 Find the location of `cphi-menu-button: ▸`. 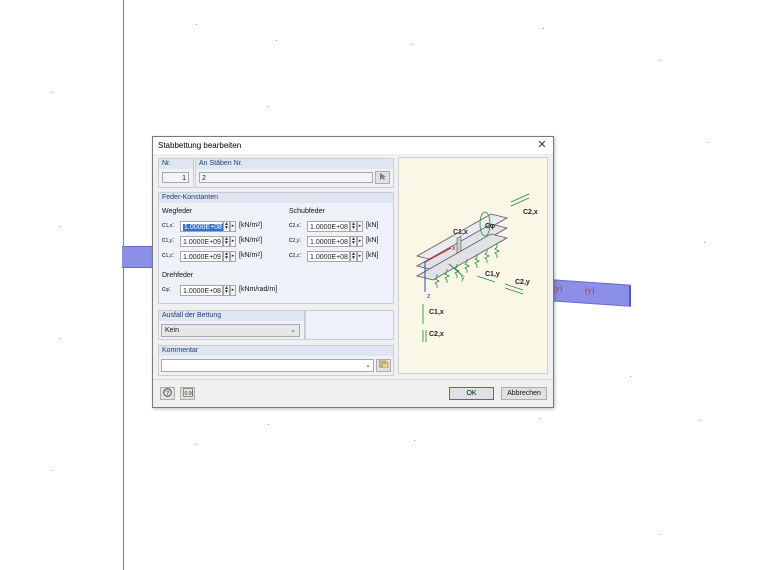

cphi-menu-button: ▸ is located at coordinates (233, 290).